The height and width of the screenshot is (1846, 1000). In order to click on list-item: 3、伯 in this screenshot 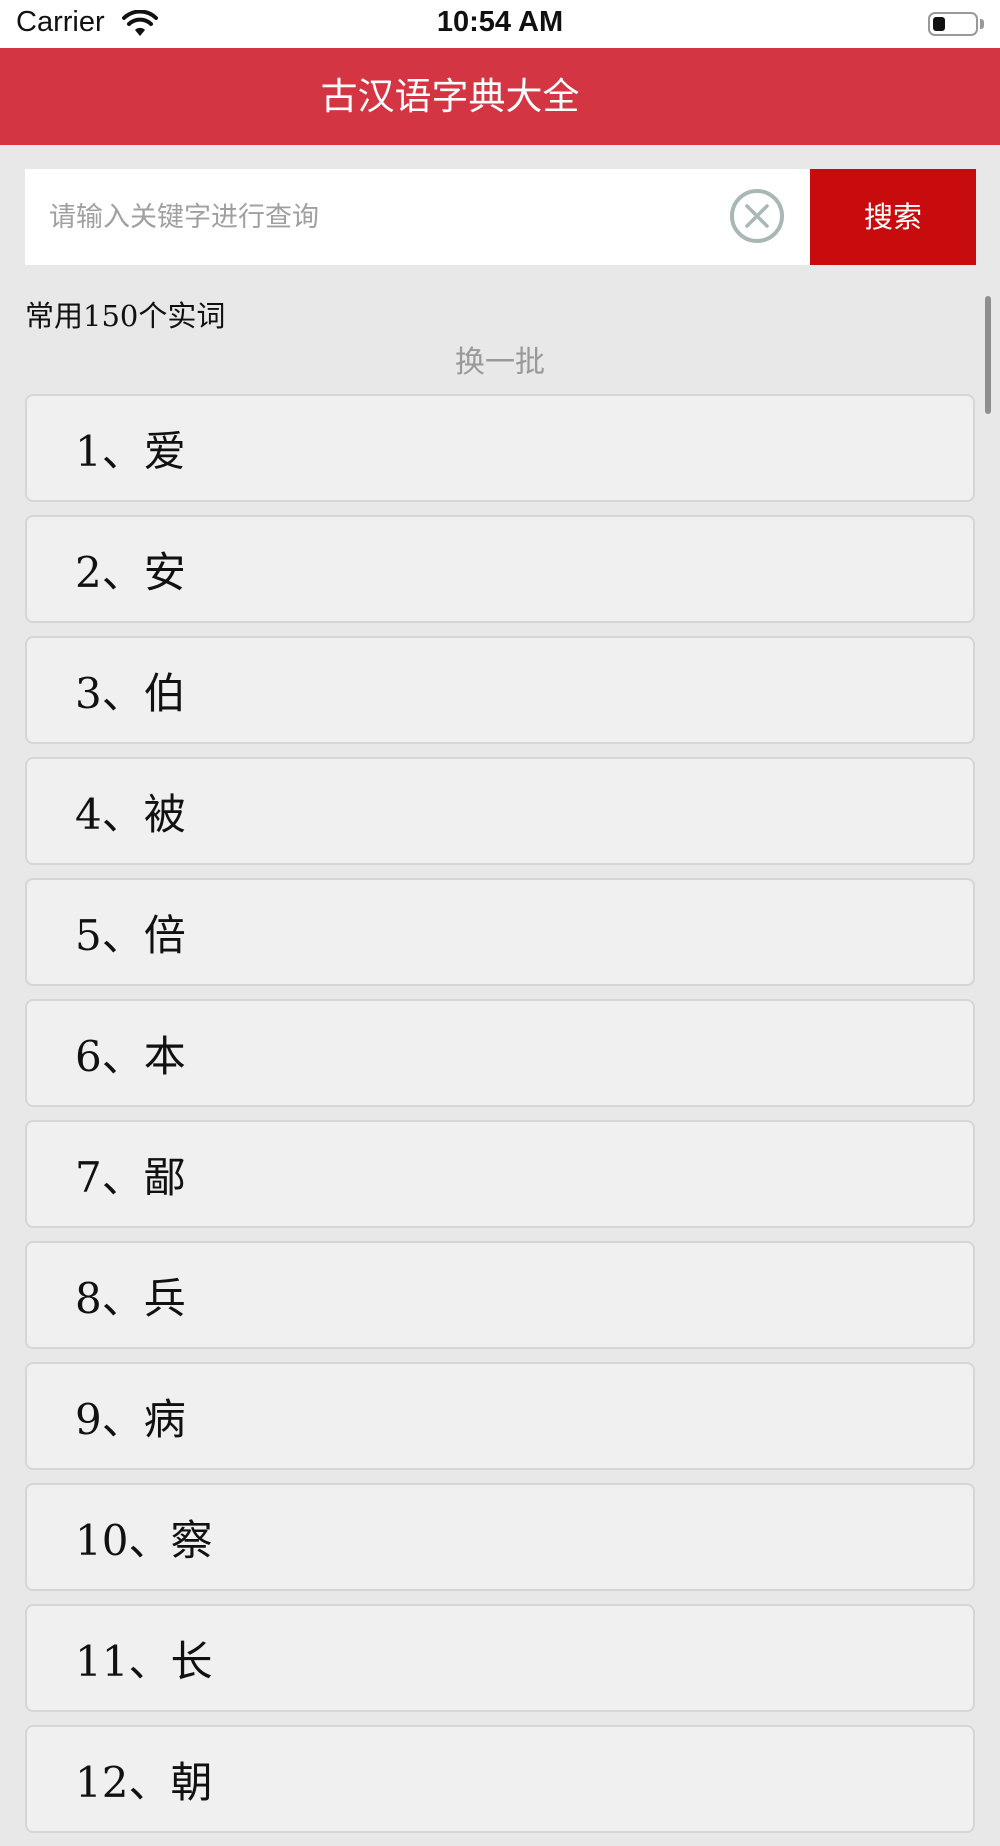, I will do `click(500, 690)`.